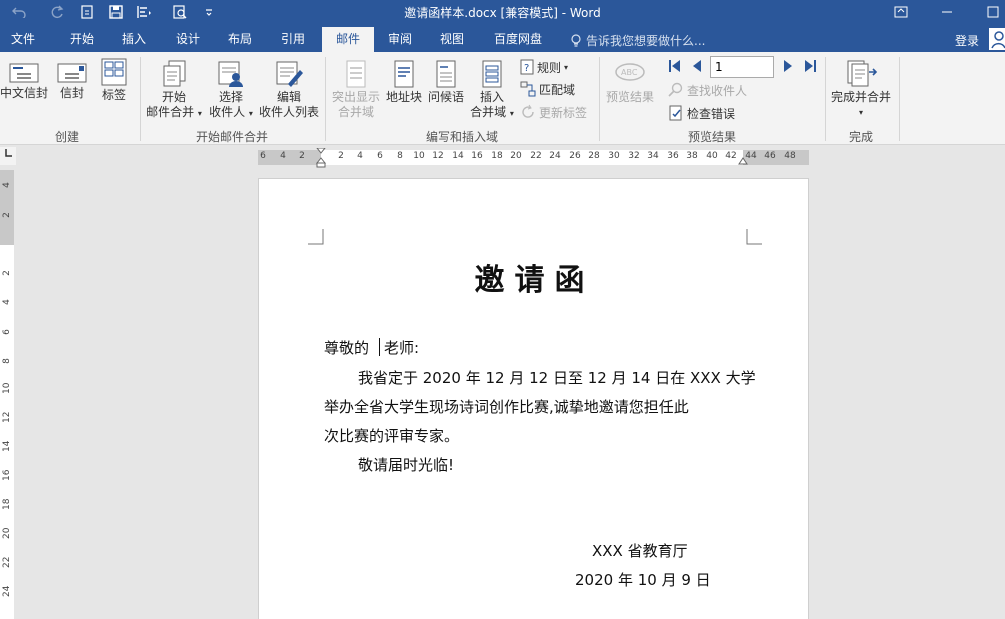  I want to click on finish-and-merge-button: 完成并合并 ▾, so click(861, 90).